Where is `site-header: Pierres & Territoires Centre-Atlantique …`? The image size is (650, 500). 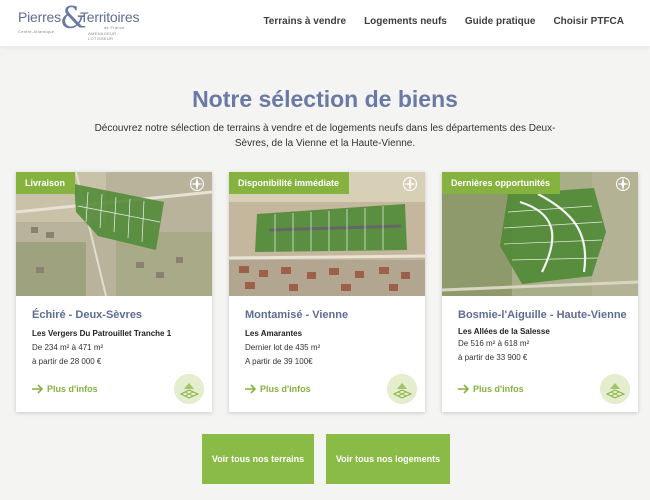 site-header: Pierres & Territoires Centre-Atlantique … is located at coordinates (325, 23).